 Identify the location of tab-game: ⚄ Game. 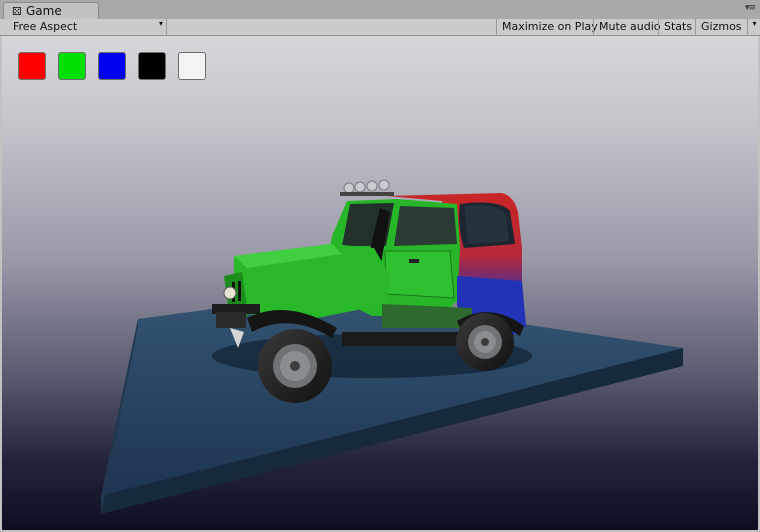
(51, 10).